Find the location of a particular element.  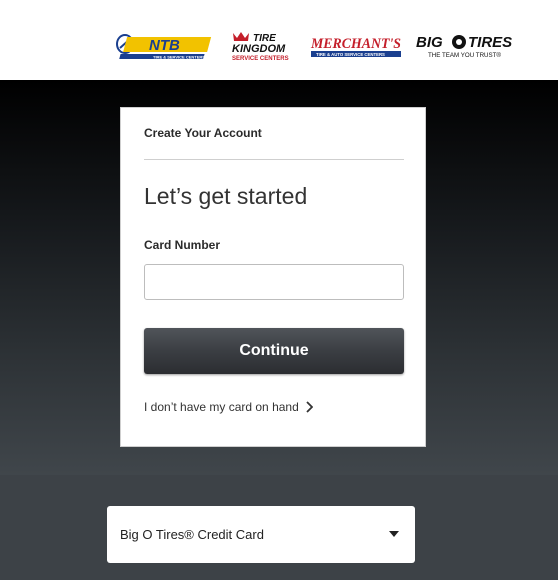

continue-button: Continue is located at coordinates (274, 351).